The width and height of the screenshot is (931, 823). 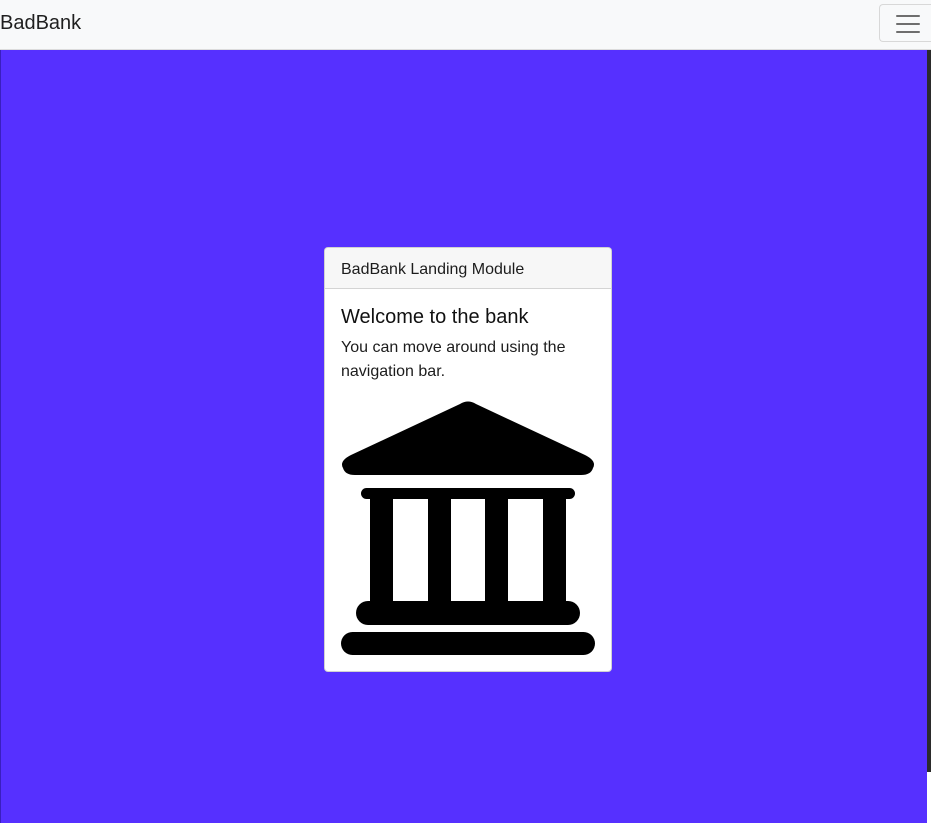 I want to click on navbar: BadBank, so click(x=465, y=25).